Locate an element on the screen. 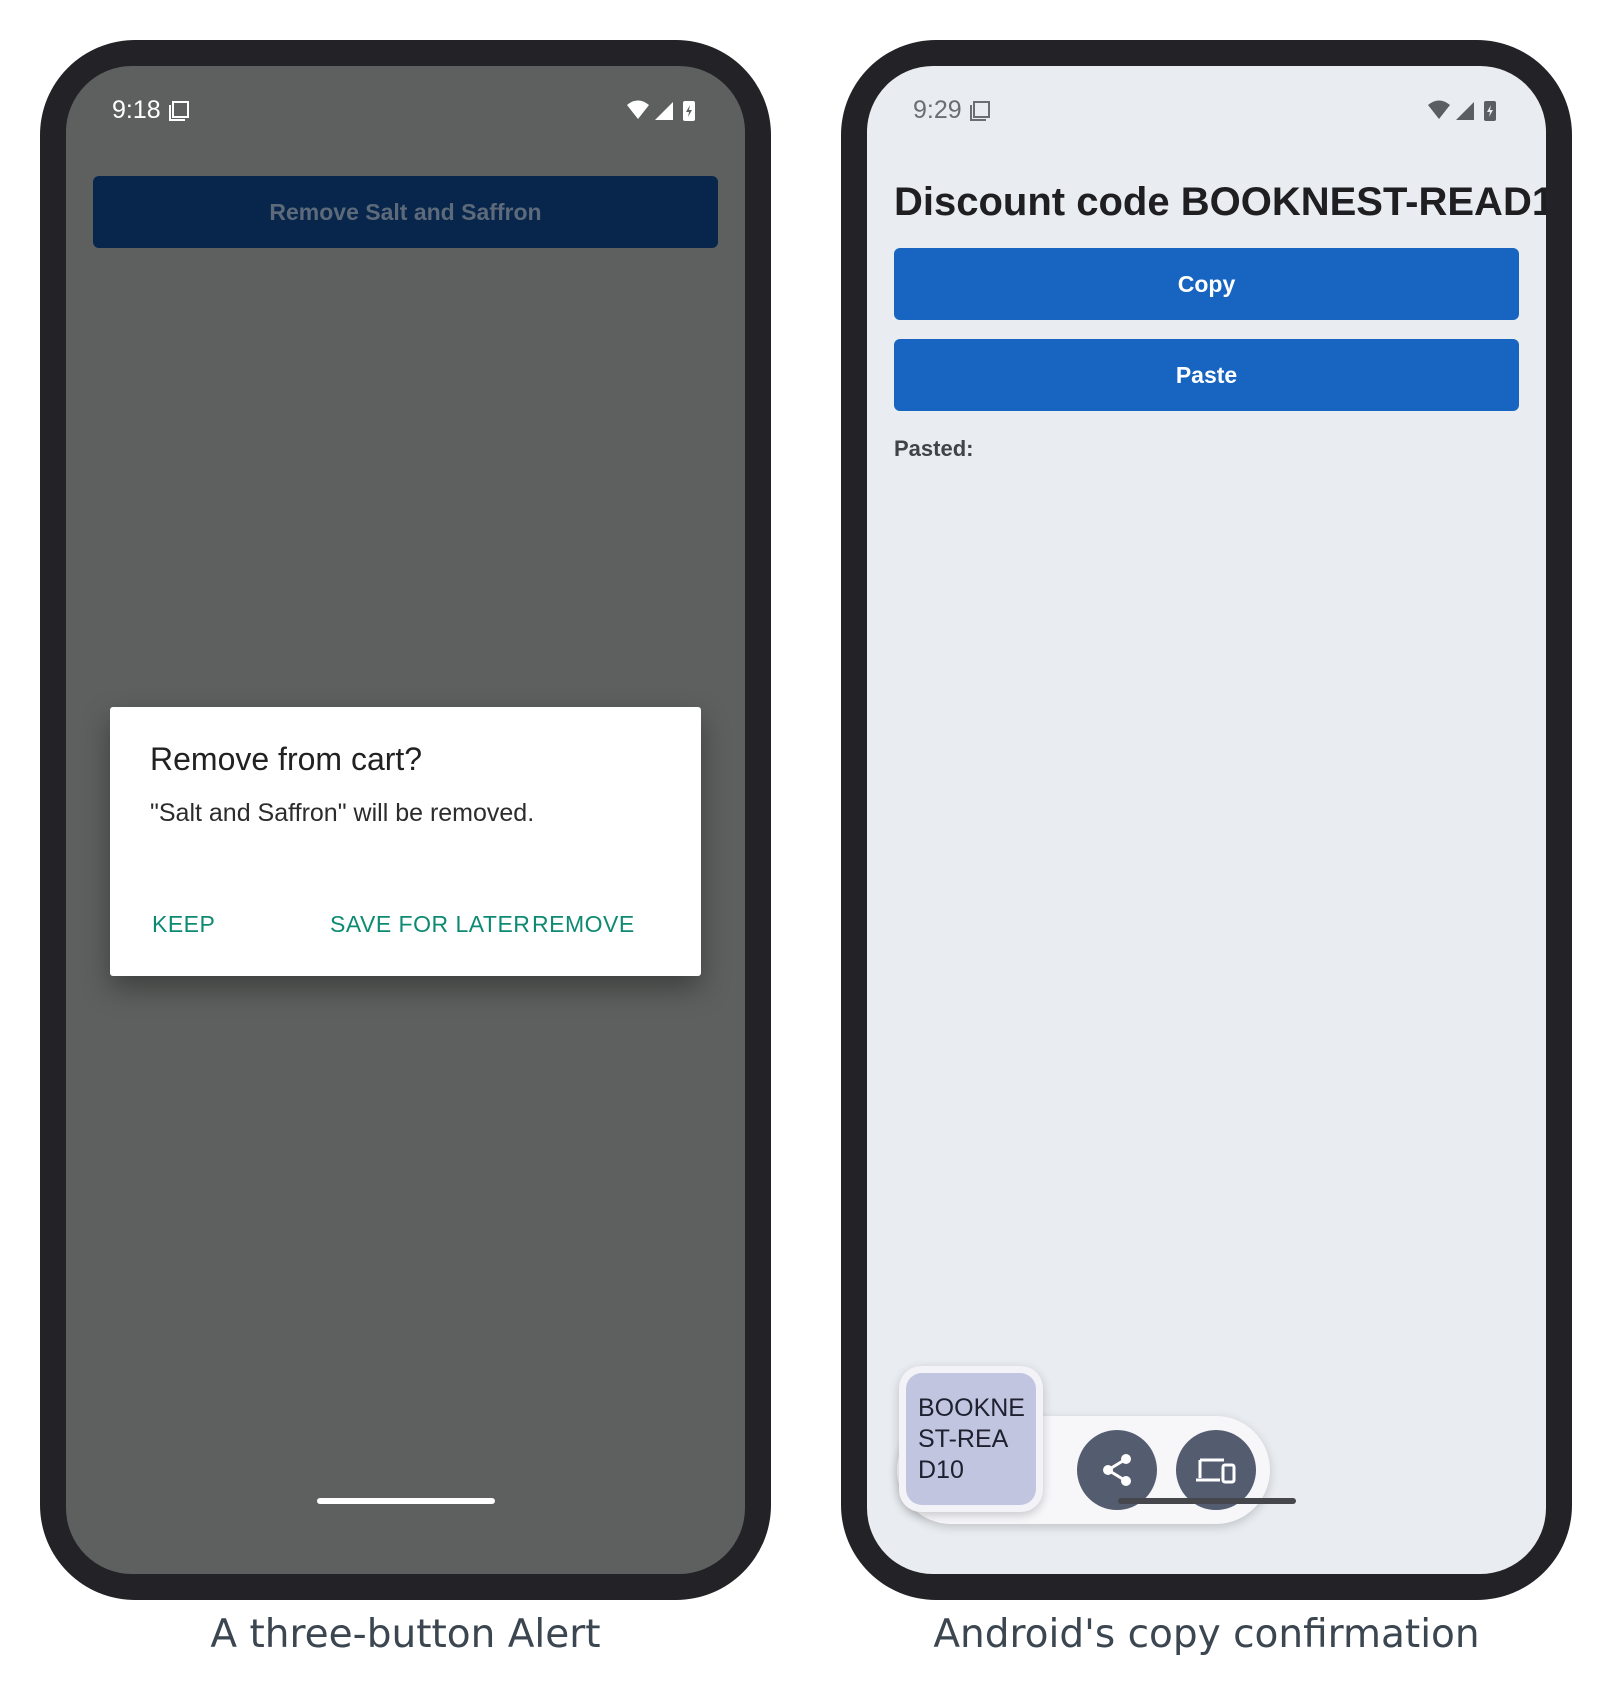  page-title: Discount code BOOKNEST-READ10 is located at coordinates (1220, 202).